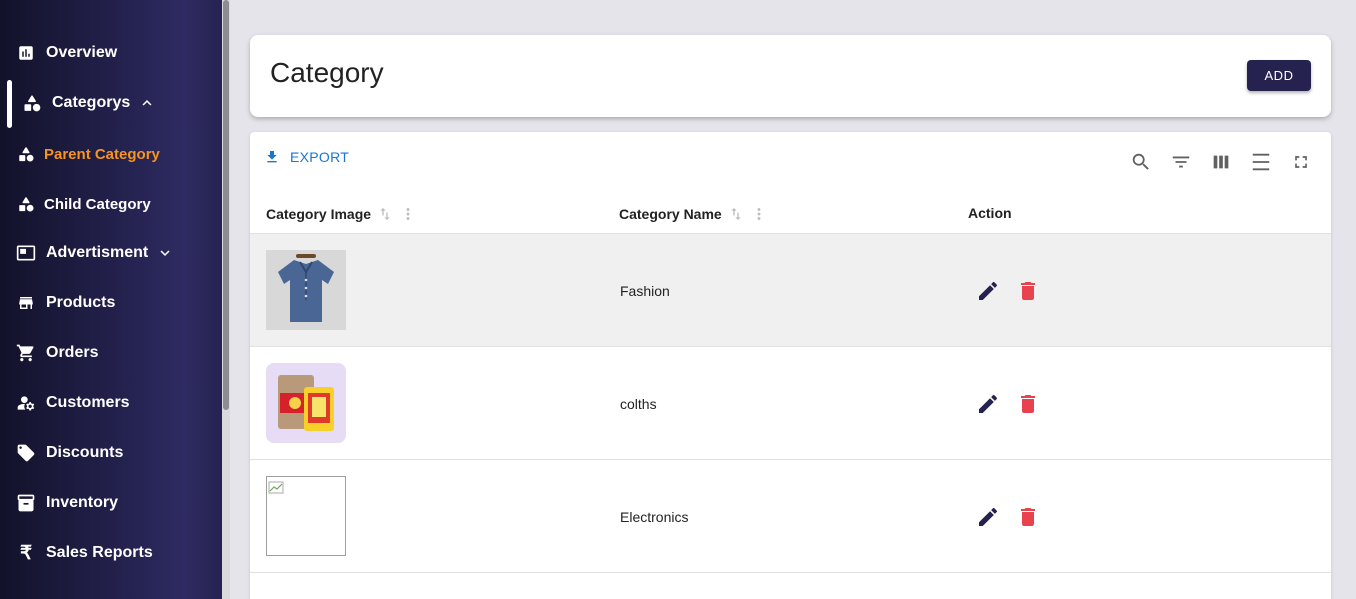  What do you see at coordinates (1221, 162) in the screenshot?
I see `columns-icon` at bounding box center [1221, 162].